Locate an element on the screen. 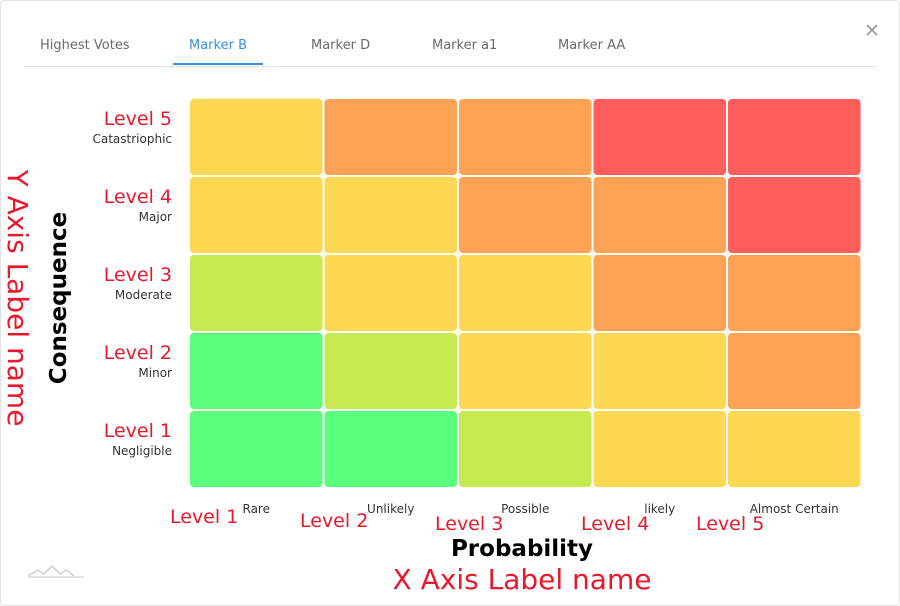  y-tick-label: Moderate is located at coordinates (143, 295).